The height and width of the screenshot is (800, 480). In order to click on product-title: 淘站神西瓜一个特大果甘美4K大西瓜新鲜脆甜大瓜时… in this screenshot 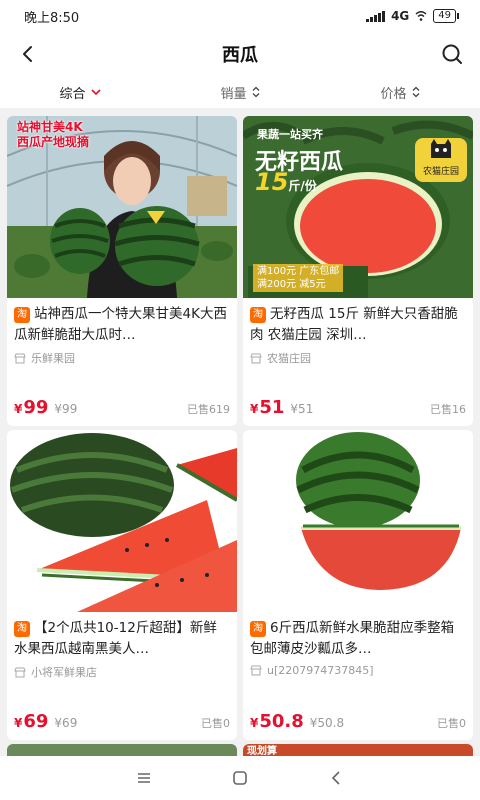, I will do `click(122, 322)`.